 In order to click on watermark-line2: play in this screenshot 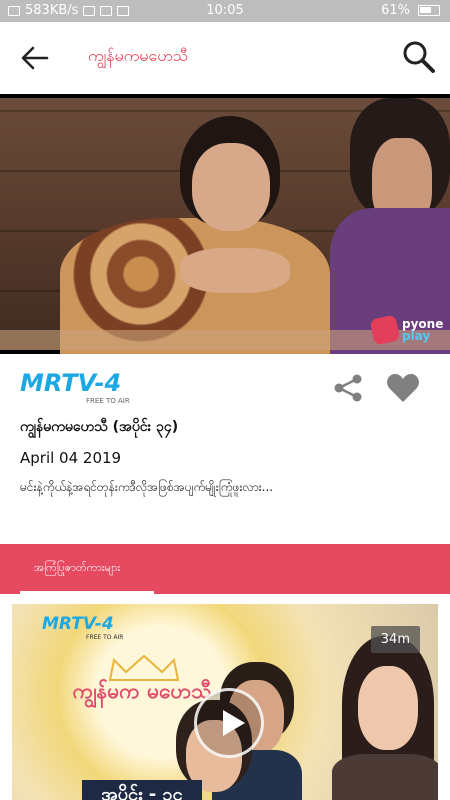, I will do `click(416, 336)`.